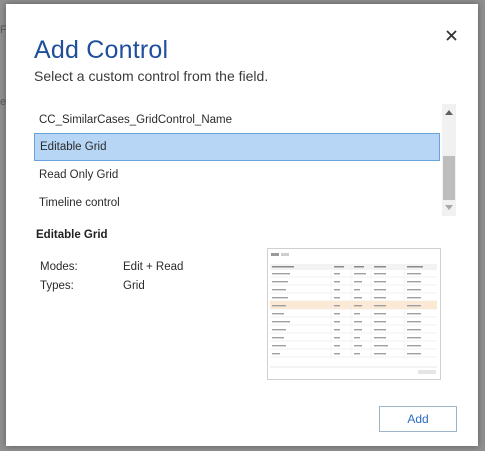 The image size is (485, 451). What do you see at coordinates (134, 286) in the screenshot?
I see `types-value: Grid` at bounding box center [134, 286].